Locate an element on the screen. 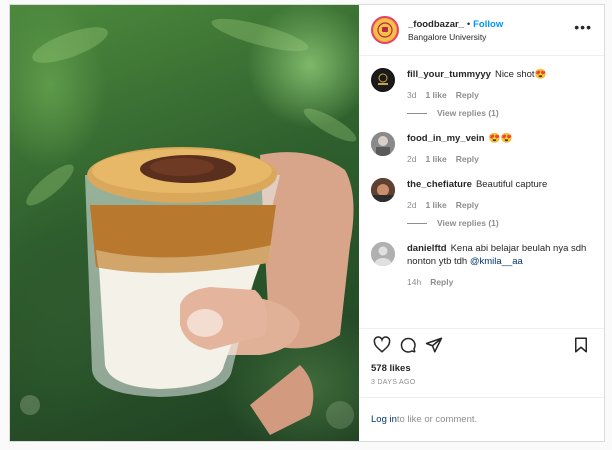  comment-text: 😍😍 is located at coordinates (500, 138).